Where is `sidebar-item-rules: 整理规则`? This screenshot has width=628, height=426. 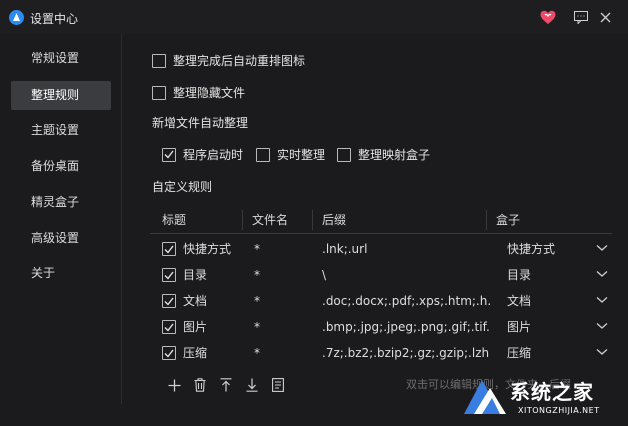
sidebar-item-rules: 整理规则 is located at coordinates (61, 95).